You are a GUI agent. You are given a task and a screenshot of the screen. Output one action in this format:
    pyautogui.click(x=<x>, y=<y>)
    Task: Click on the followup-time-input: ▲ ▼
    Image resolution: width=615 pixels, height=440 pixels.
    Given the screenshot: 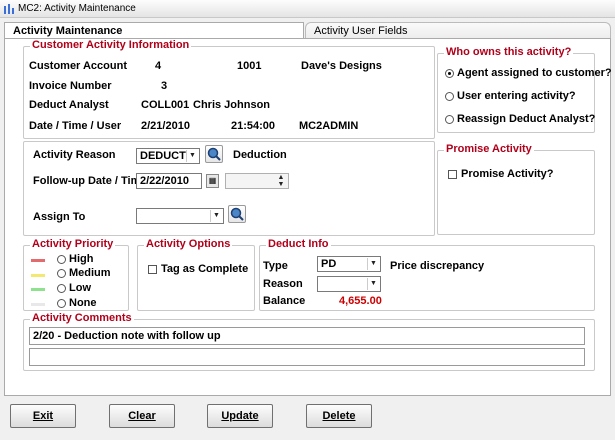 What is the action you would take?
    pyautogui.click(x=257, y=181)
    